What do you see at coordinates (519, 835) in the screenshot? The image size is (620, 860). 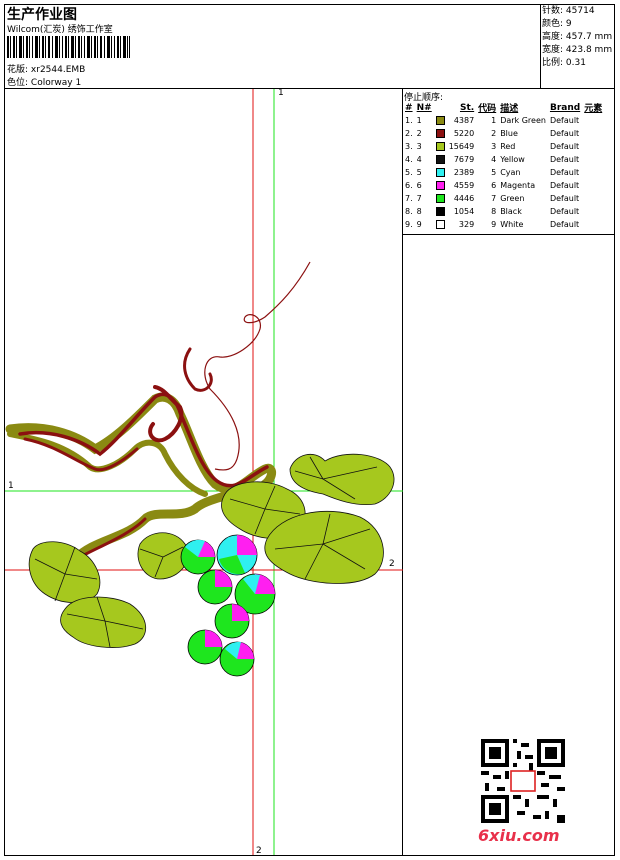 I see `site-logo: 6xiu.com` at bounding box center [519, 835].